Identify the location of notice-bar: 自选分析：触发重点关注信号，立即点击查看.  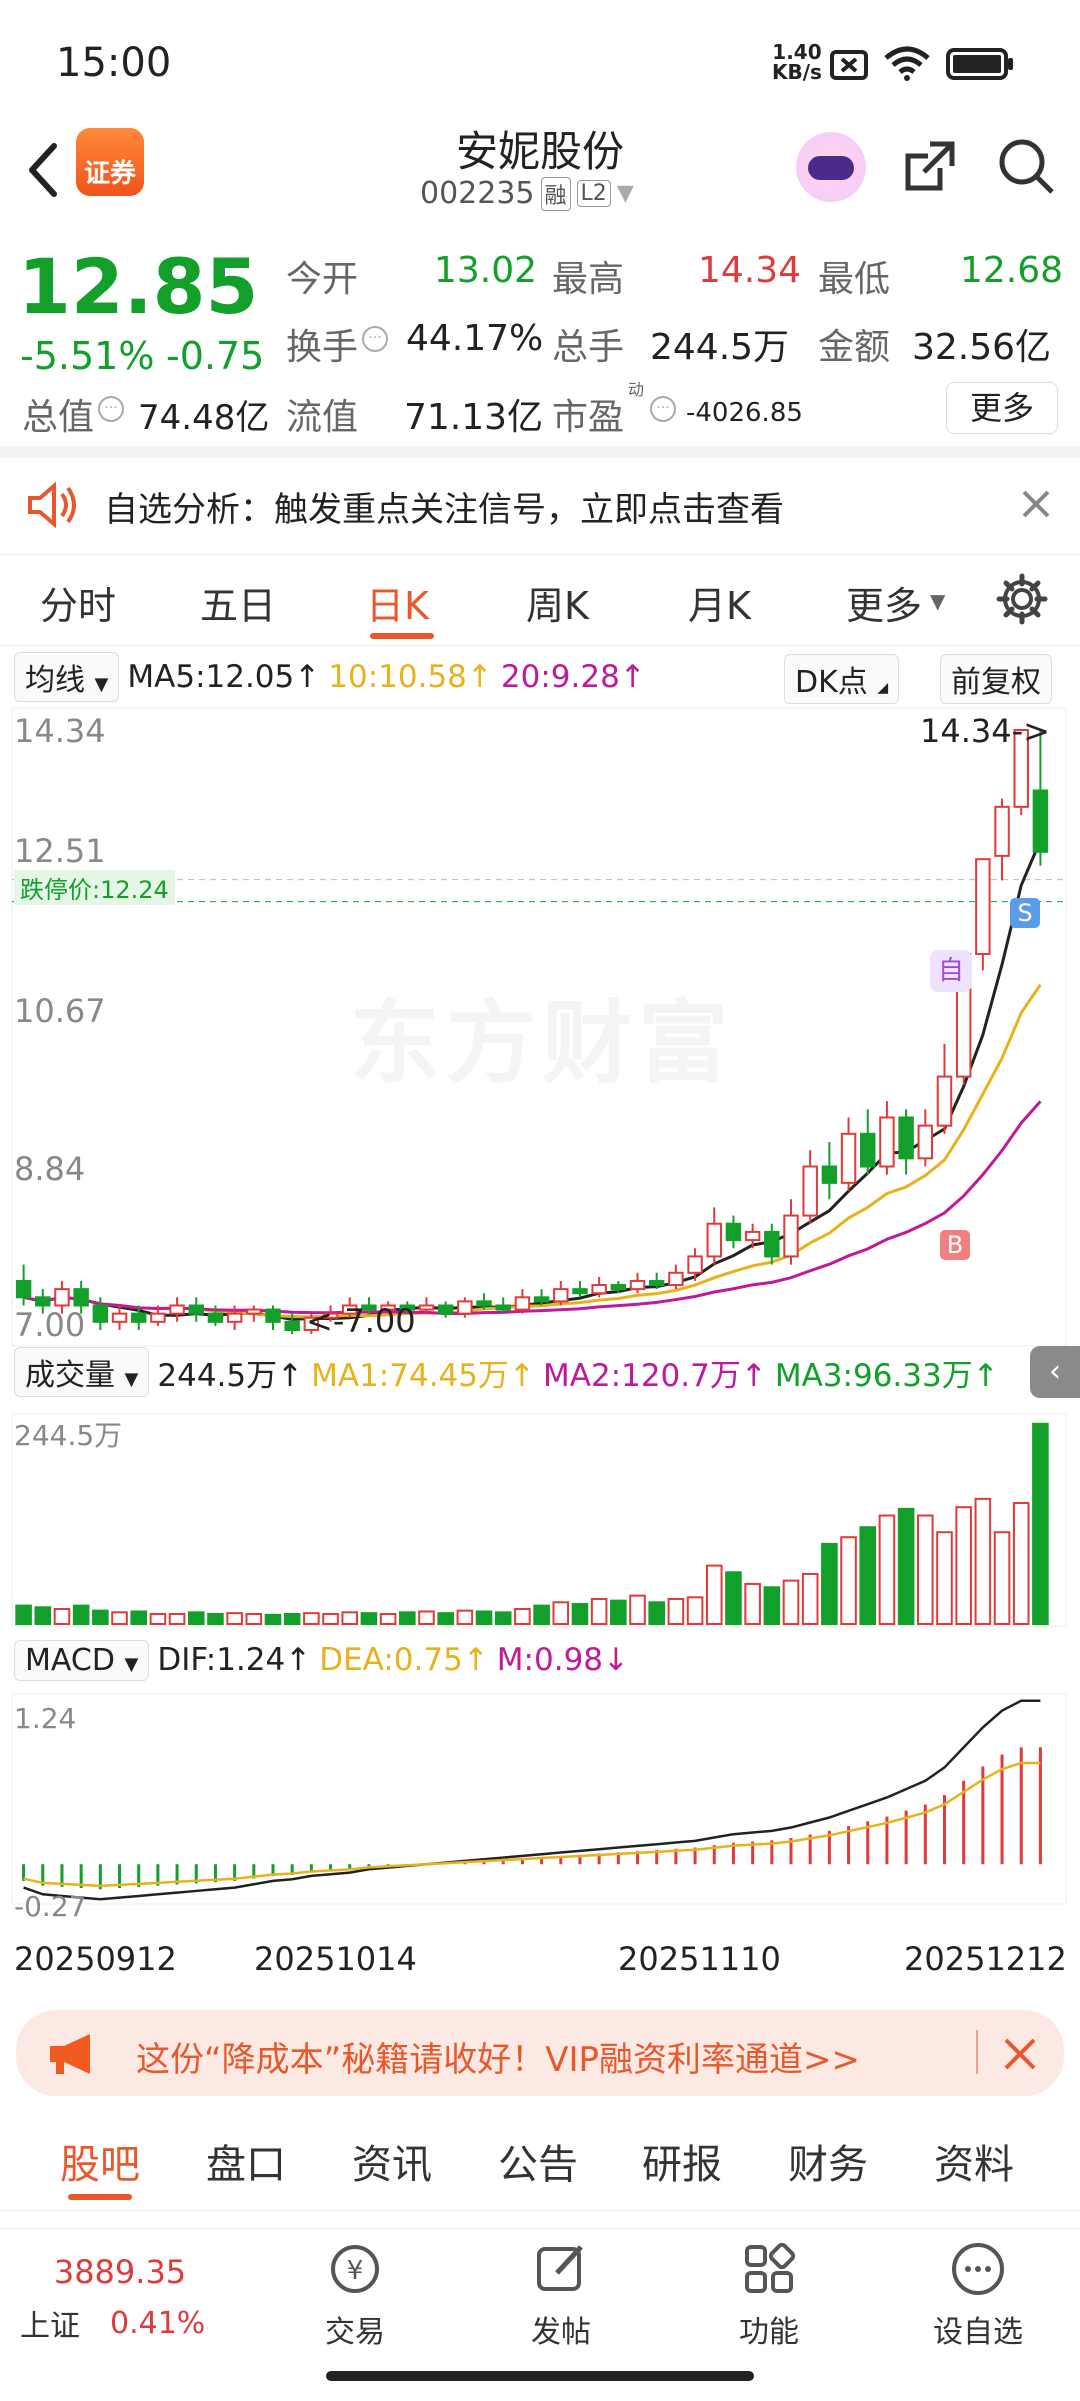
(540, 506).